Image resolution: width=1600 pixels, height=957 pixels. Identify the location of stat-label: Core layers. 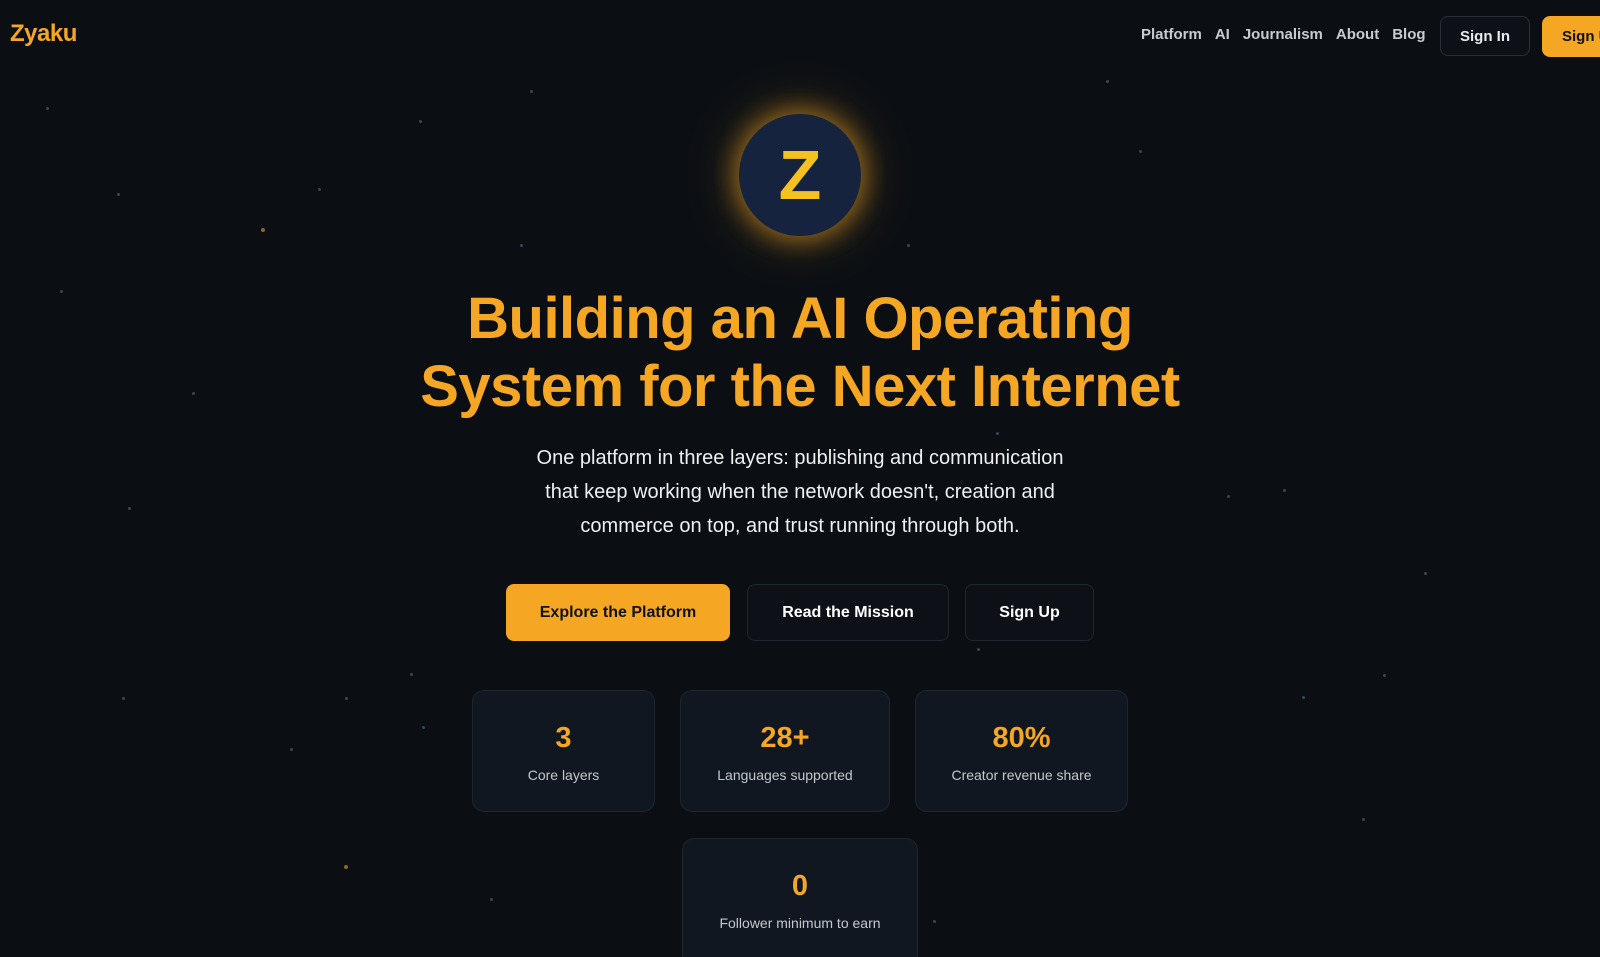
(563, 775).